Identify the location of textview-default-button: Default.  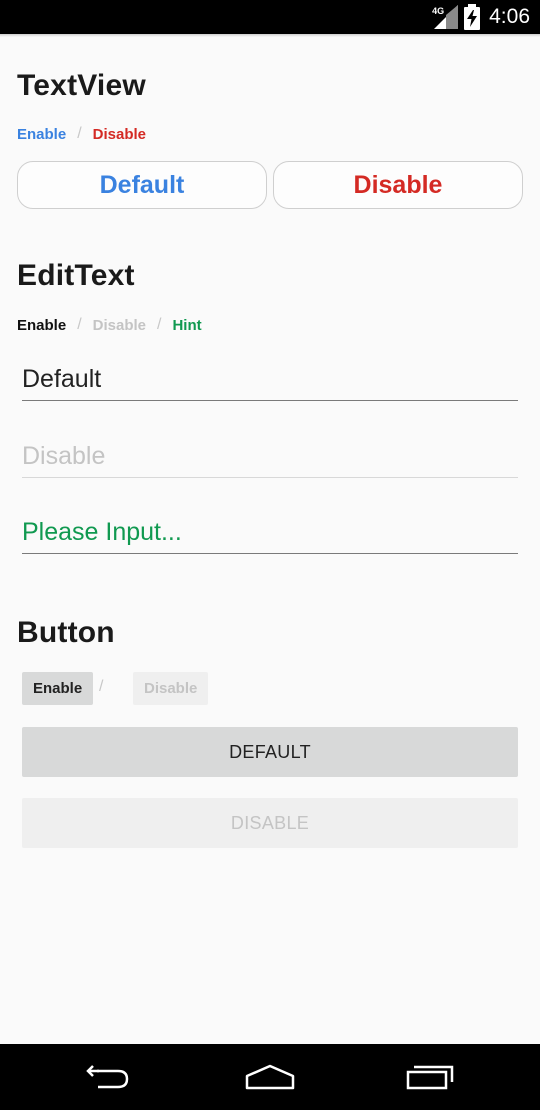
(142, 185).